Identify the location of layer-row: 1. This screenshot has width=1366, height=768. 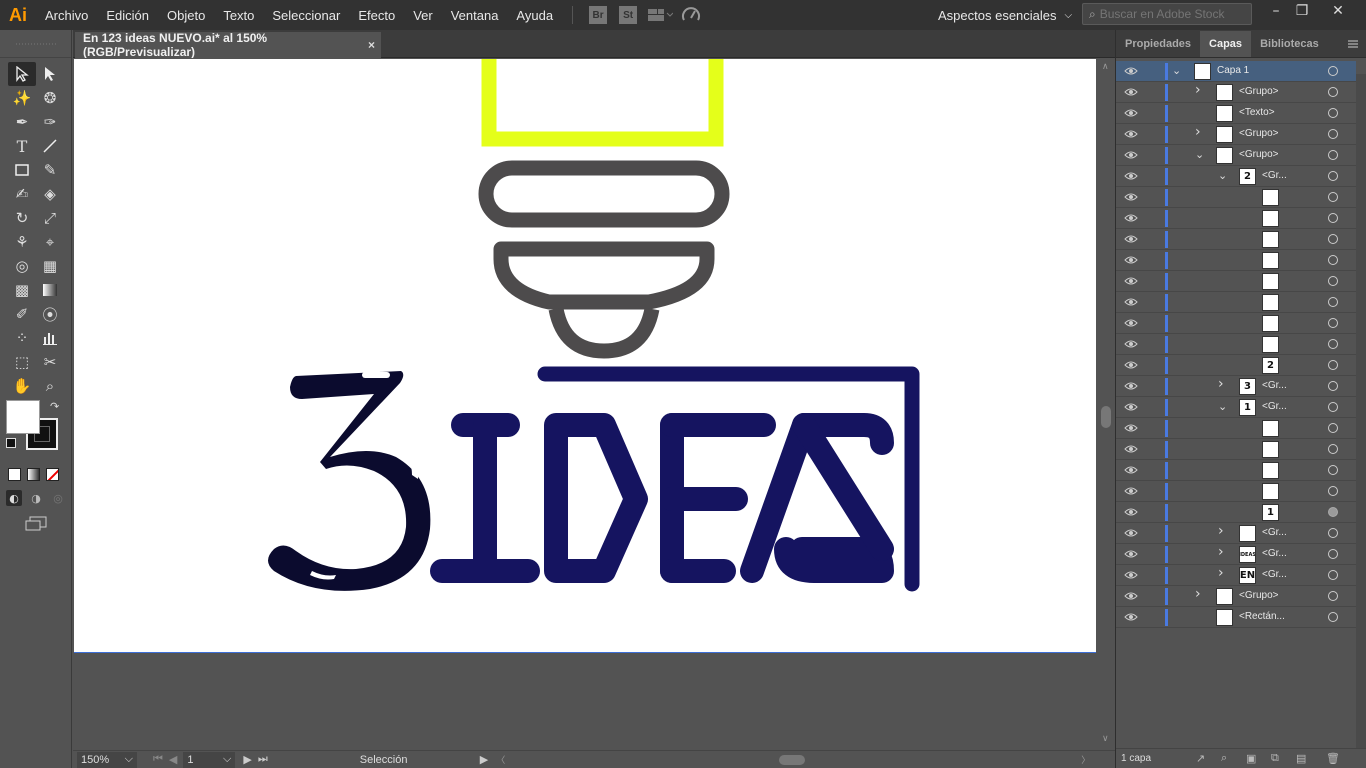
(1236, 512).